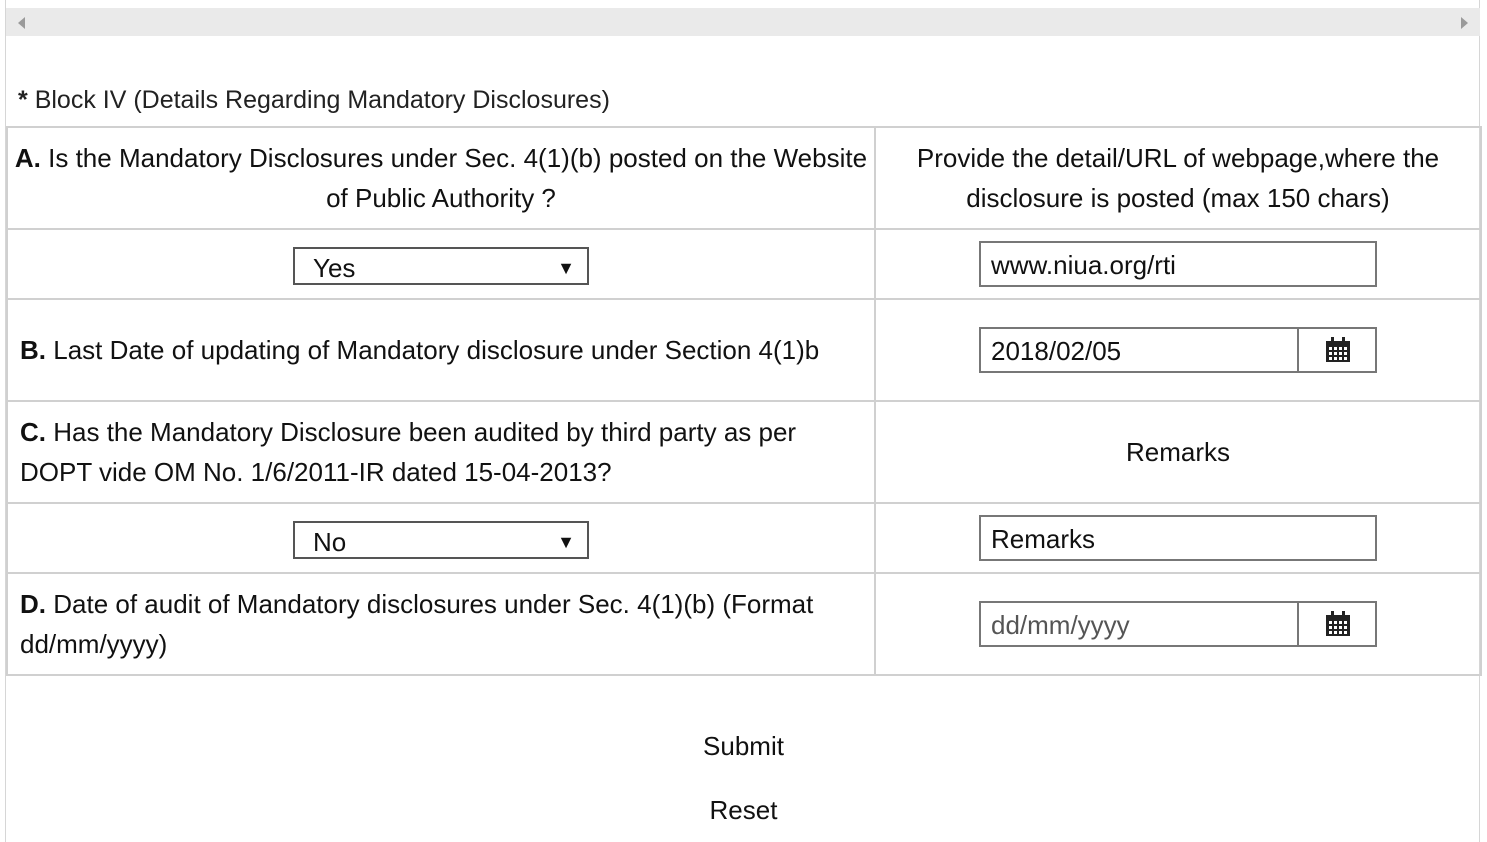 The height and width of the screenshot is (842, 1487). Describe the element at coordinates (33, 350) in the screenshot. I see `question-b-letter: B.` at that location.